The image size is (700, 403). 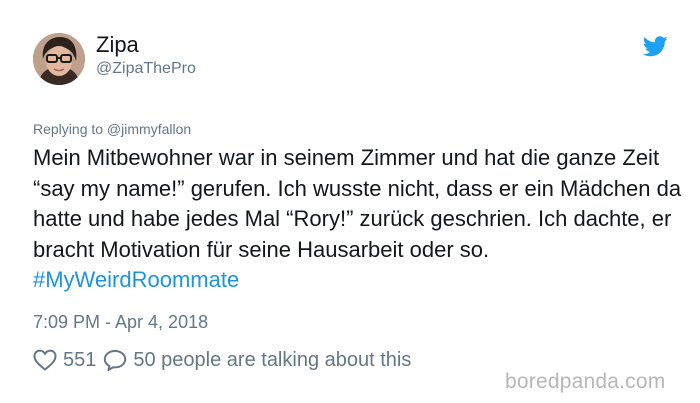 What do you see at coordinates (136, 279) in the screenshot?
I see `hashtag-link: #MyWeirdRoommate` at bounding box center [136, 279].